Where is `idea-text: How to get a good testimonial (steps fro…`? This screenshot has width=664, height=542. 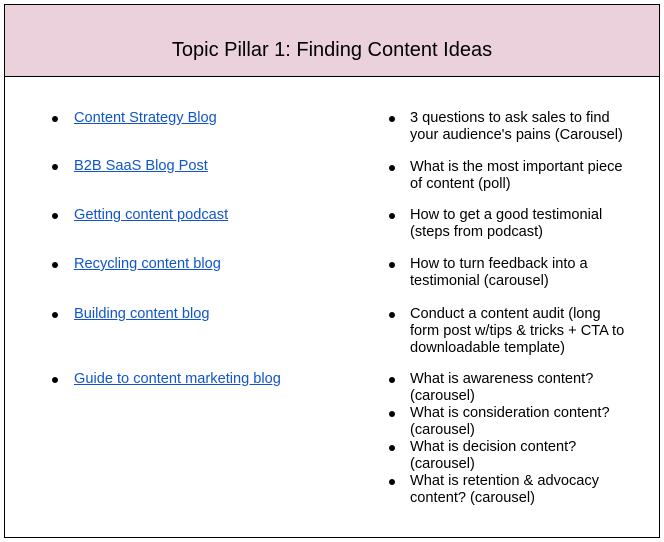
idea-text: How to get a good testimonial (steps fro… is located at coordinates (530, 224).